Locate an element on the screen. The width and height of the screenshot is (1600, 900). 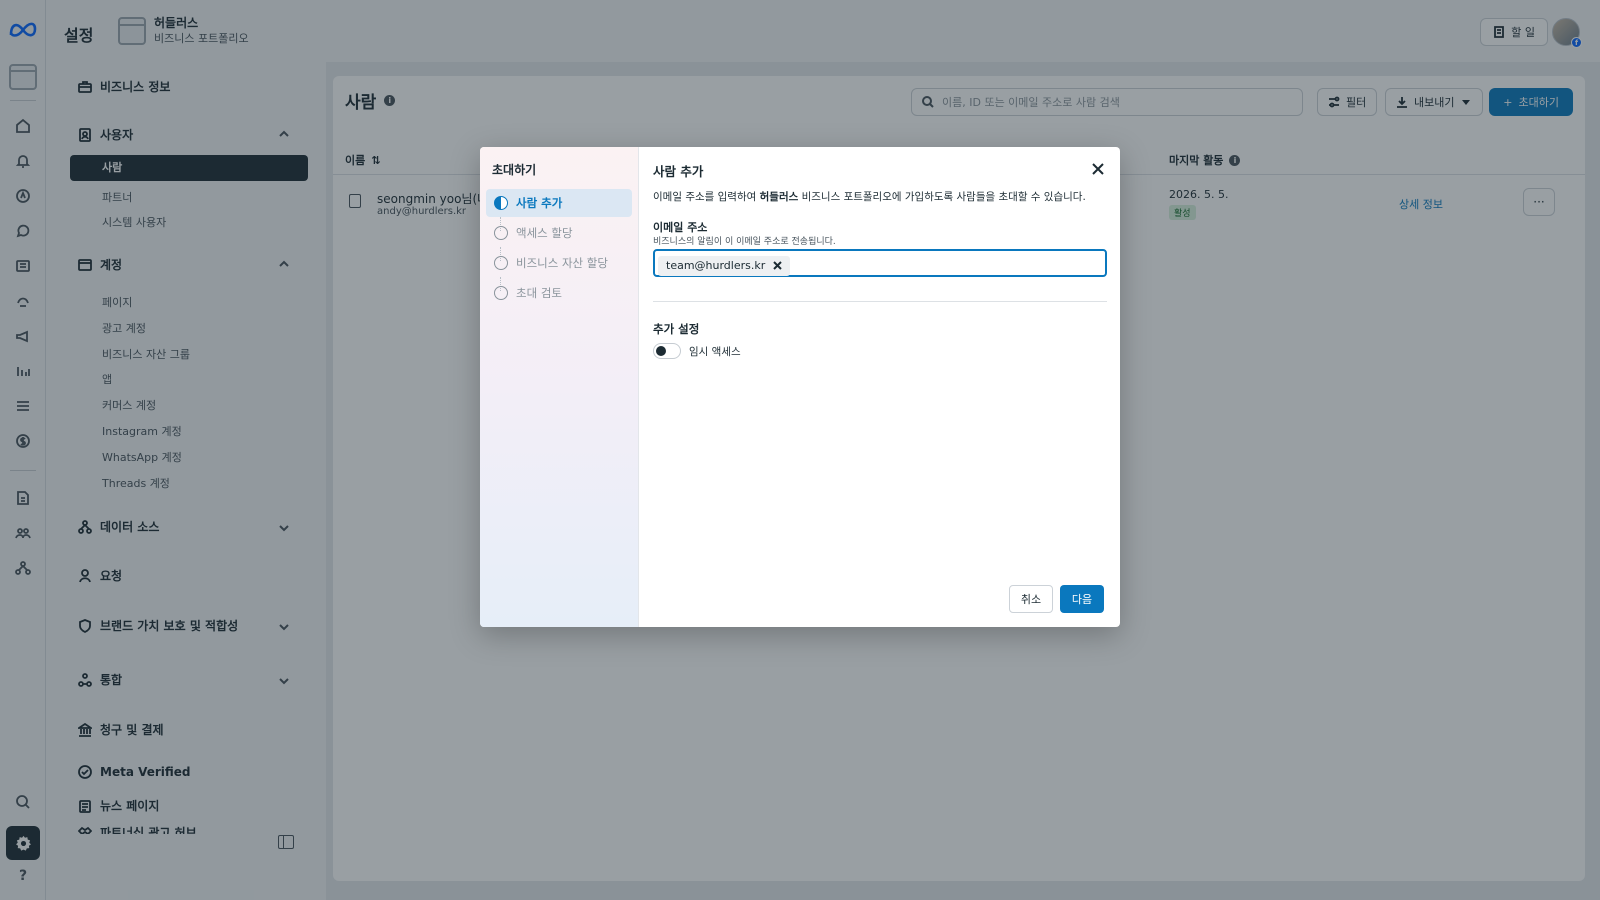
email-field-label: 이메일 주소 is located at coordinates (680, 227).